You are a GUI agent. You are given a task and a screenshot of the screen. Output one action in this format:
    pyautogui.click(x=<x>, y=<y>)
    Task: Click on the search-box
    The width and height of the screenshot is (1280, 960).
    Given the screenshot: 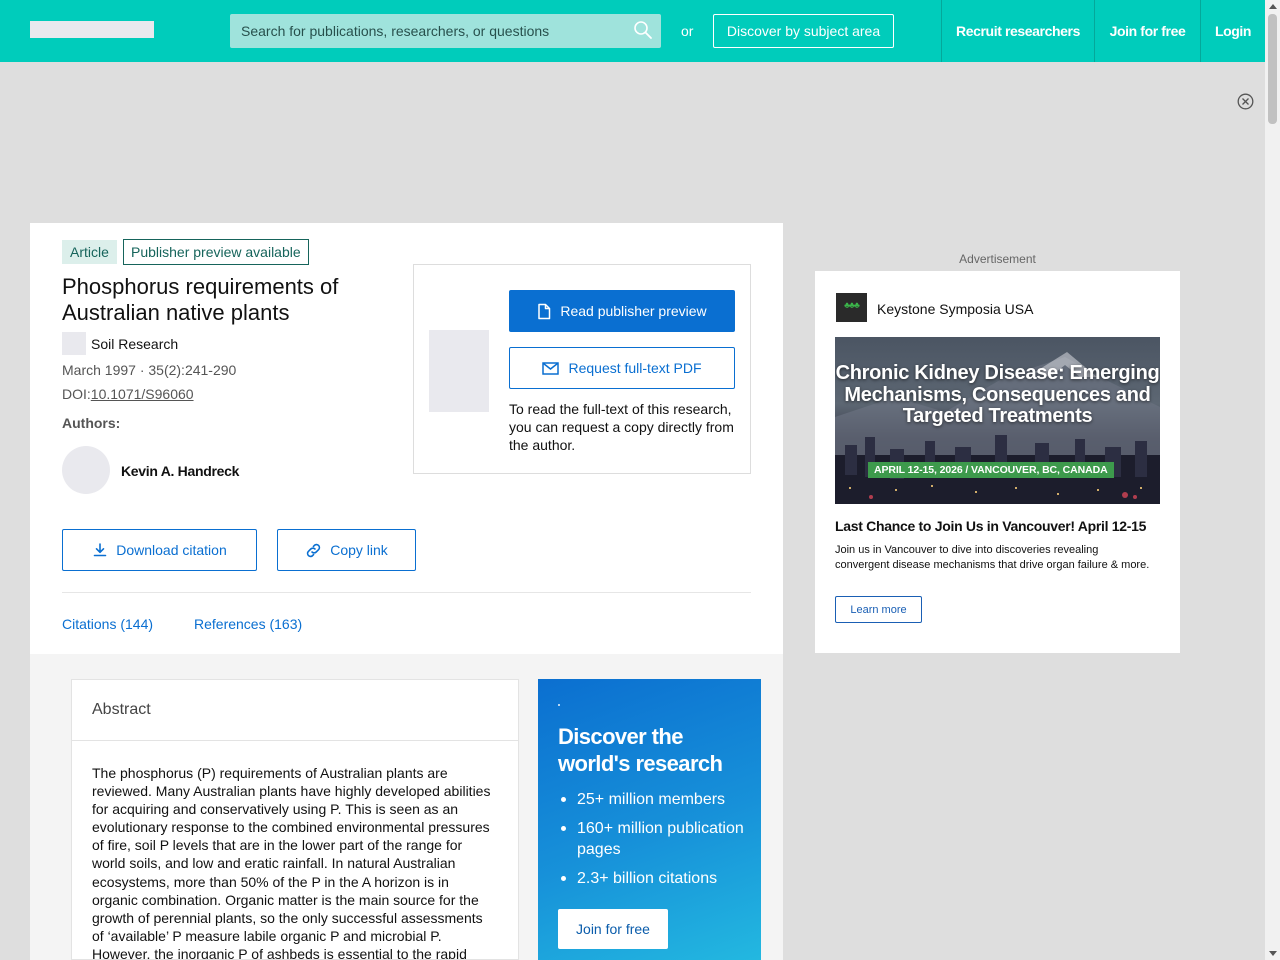 What is the action you would take?
    pyautogui.click(x=445, y=31)
    